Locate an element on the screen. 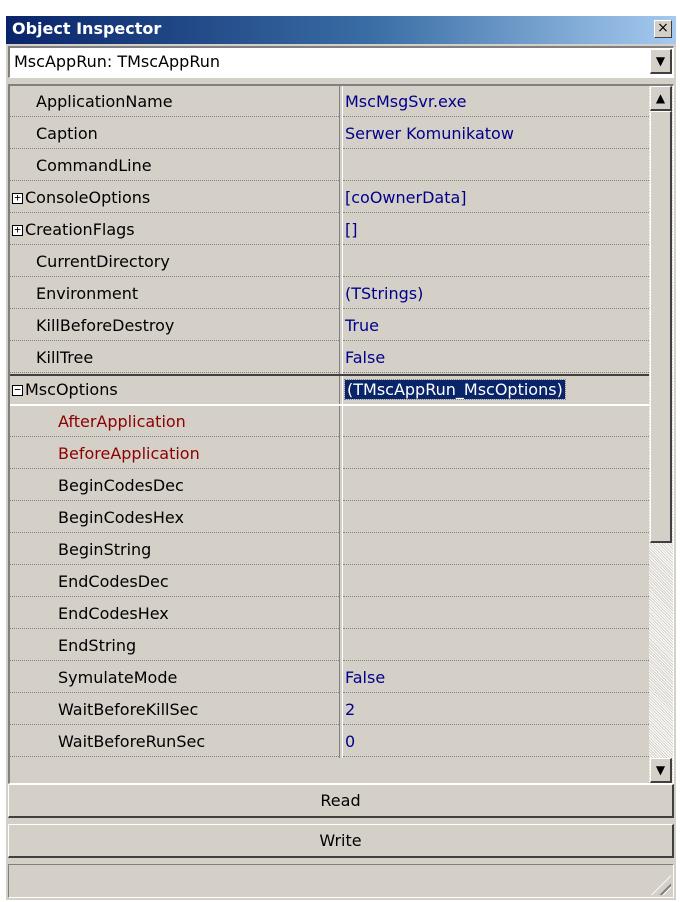  property-row: WaitBeforeRunSec 0 is located at coordinates (329, 742).